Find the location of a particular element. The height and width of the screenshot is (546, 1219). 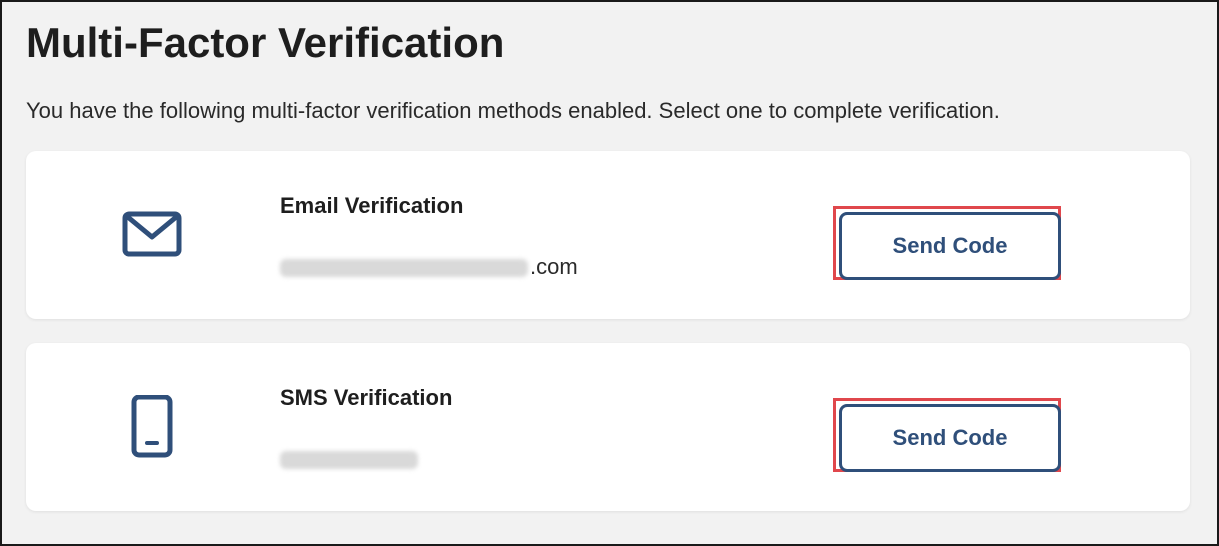

method-title: SMS Verification is located at coordinates (366, 397).